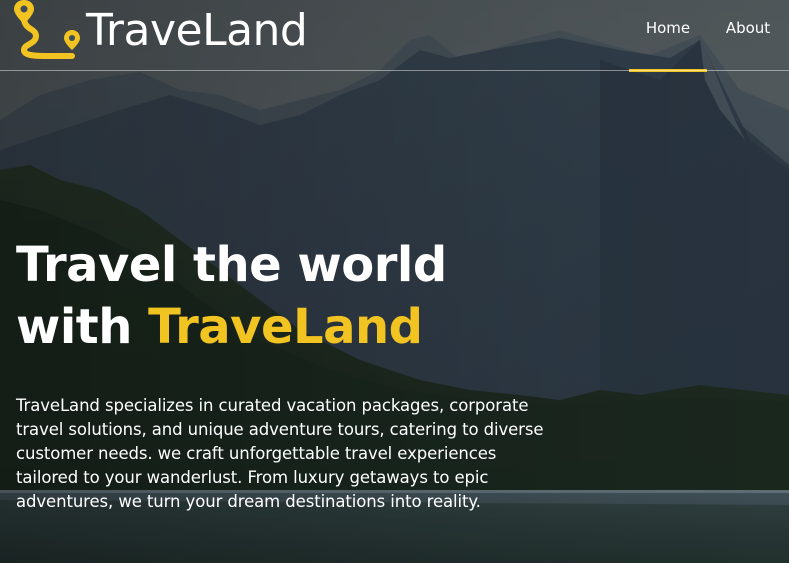 Image resolution: width=789 pixels, height=563 pixels. What do you see at coordinates (231, 296) in the screenshot?
I see `hero-title: Travel the world with TraveLand` at bounding box center [231, 296].